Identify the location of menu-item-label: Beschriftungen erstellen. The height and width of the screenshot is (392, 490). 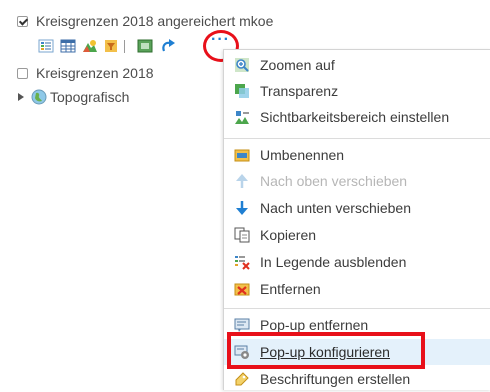
(335, 379).